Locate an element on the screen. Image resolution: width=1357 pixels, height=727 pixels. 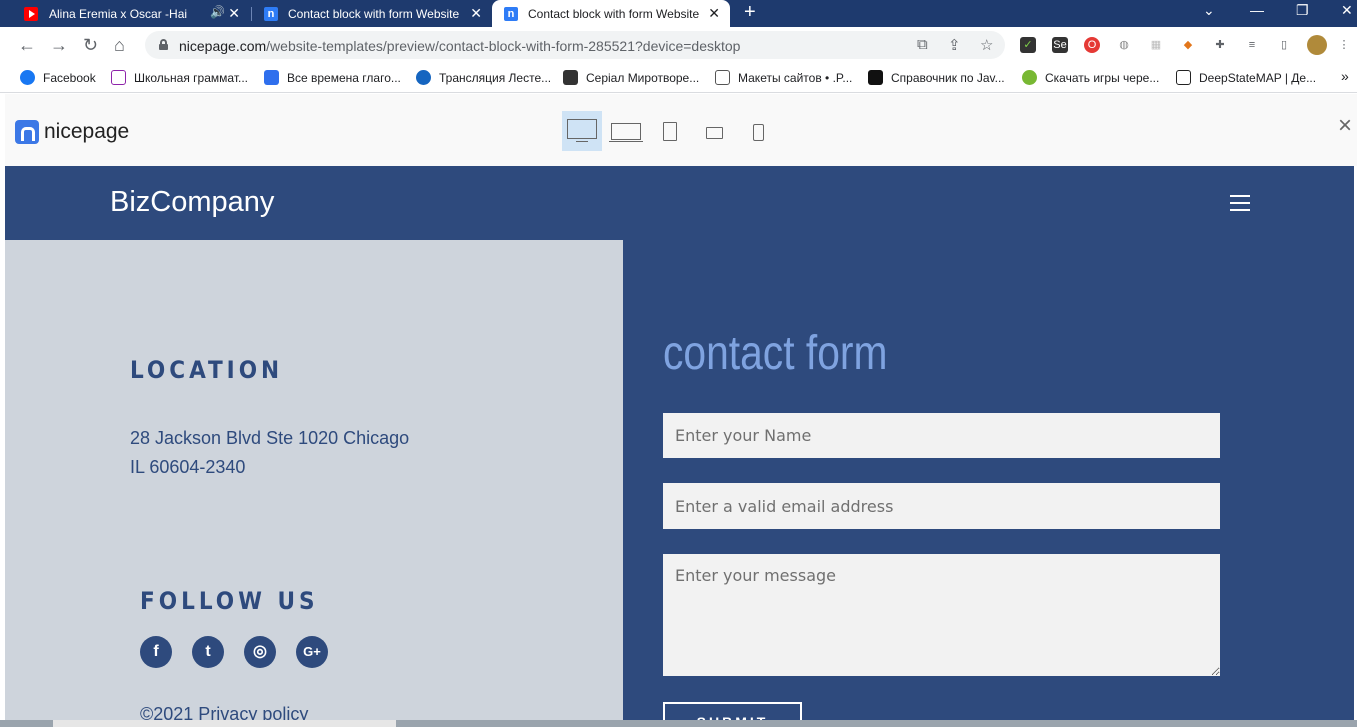
translate-icon: ⧉ is located at coordinates (922, 44).